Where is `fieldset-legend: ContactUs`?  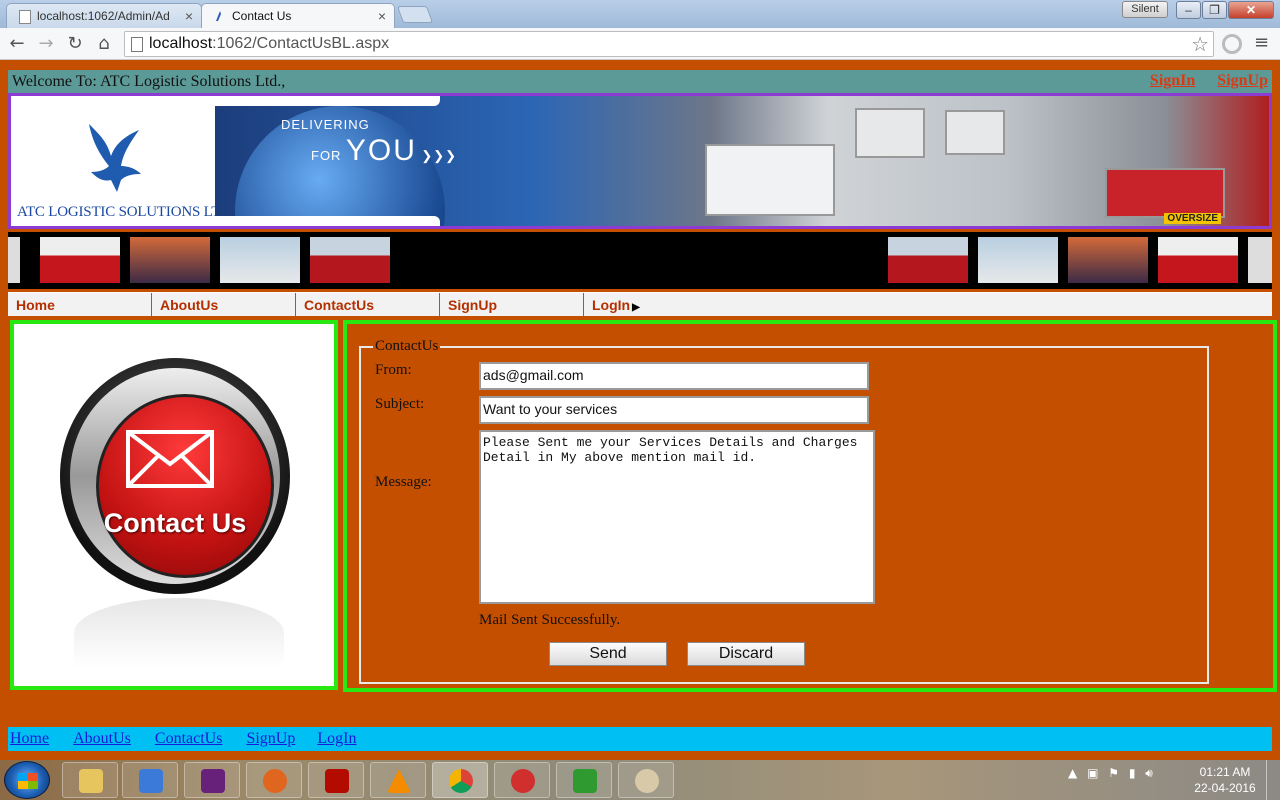 fieldset-legend: ContactUs is located at coordinates (407, 346).